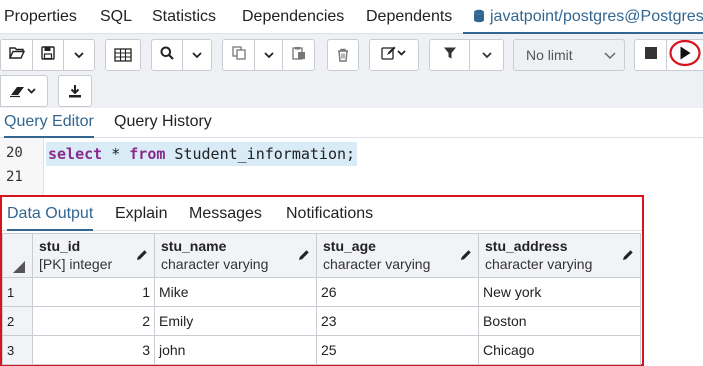  I want to click on editor-tab-bar: Query Editor Query History, so click(351, 123).